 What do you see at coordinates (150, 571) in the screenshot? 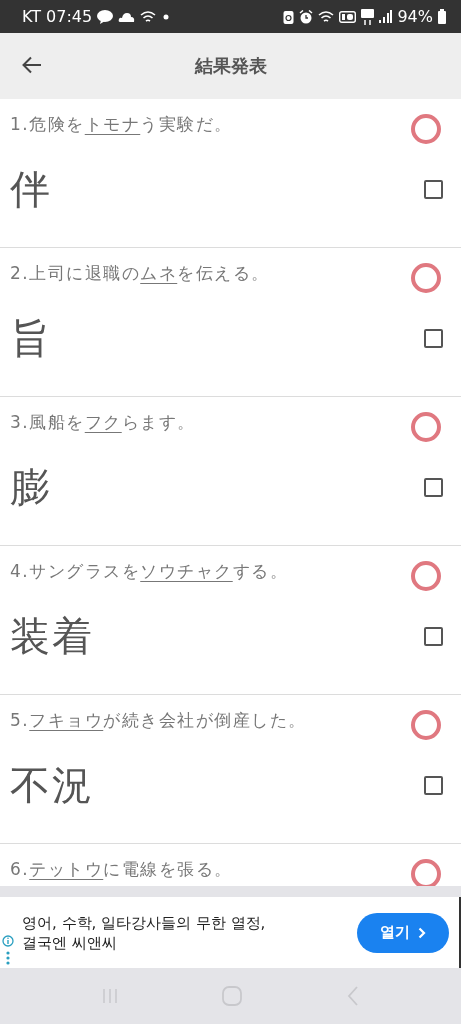
I see `question-text: 4.サングラスを ソウチャク する。` at bounding box center [150, 571].